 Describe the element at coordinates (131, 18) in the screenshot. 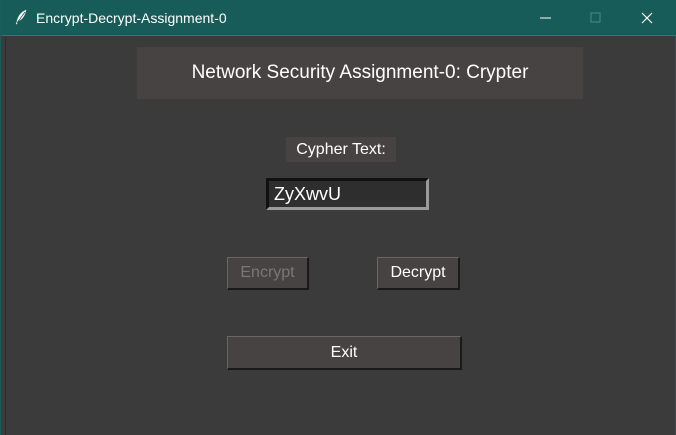

I see `window-title: Encrypt-Decrypt-Assignment-0` at that location.